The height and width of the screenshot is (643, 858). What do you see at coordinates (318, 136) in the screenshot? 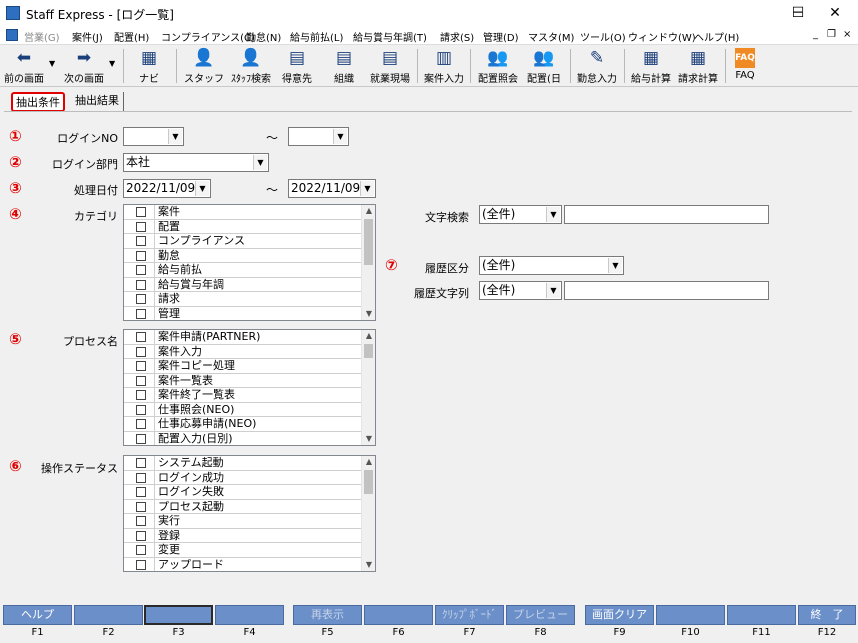
I see `login-no-to-combo: ▼` at bounding box center [318, 136].